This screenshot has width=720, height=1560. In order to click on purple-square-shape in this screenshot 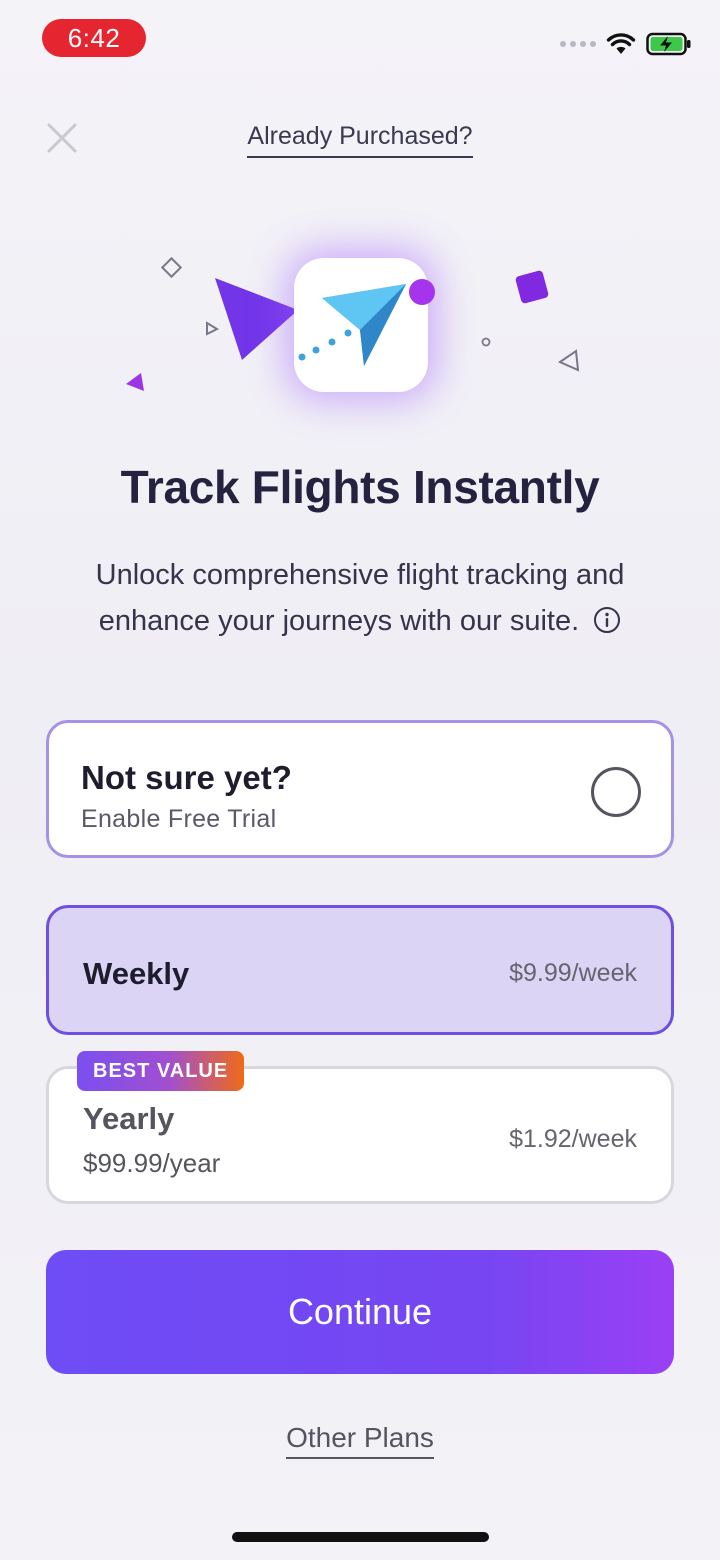, I will do `click(532, 287)`.